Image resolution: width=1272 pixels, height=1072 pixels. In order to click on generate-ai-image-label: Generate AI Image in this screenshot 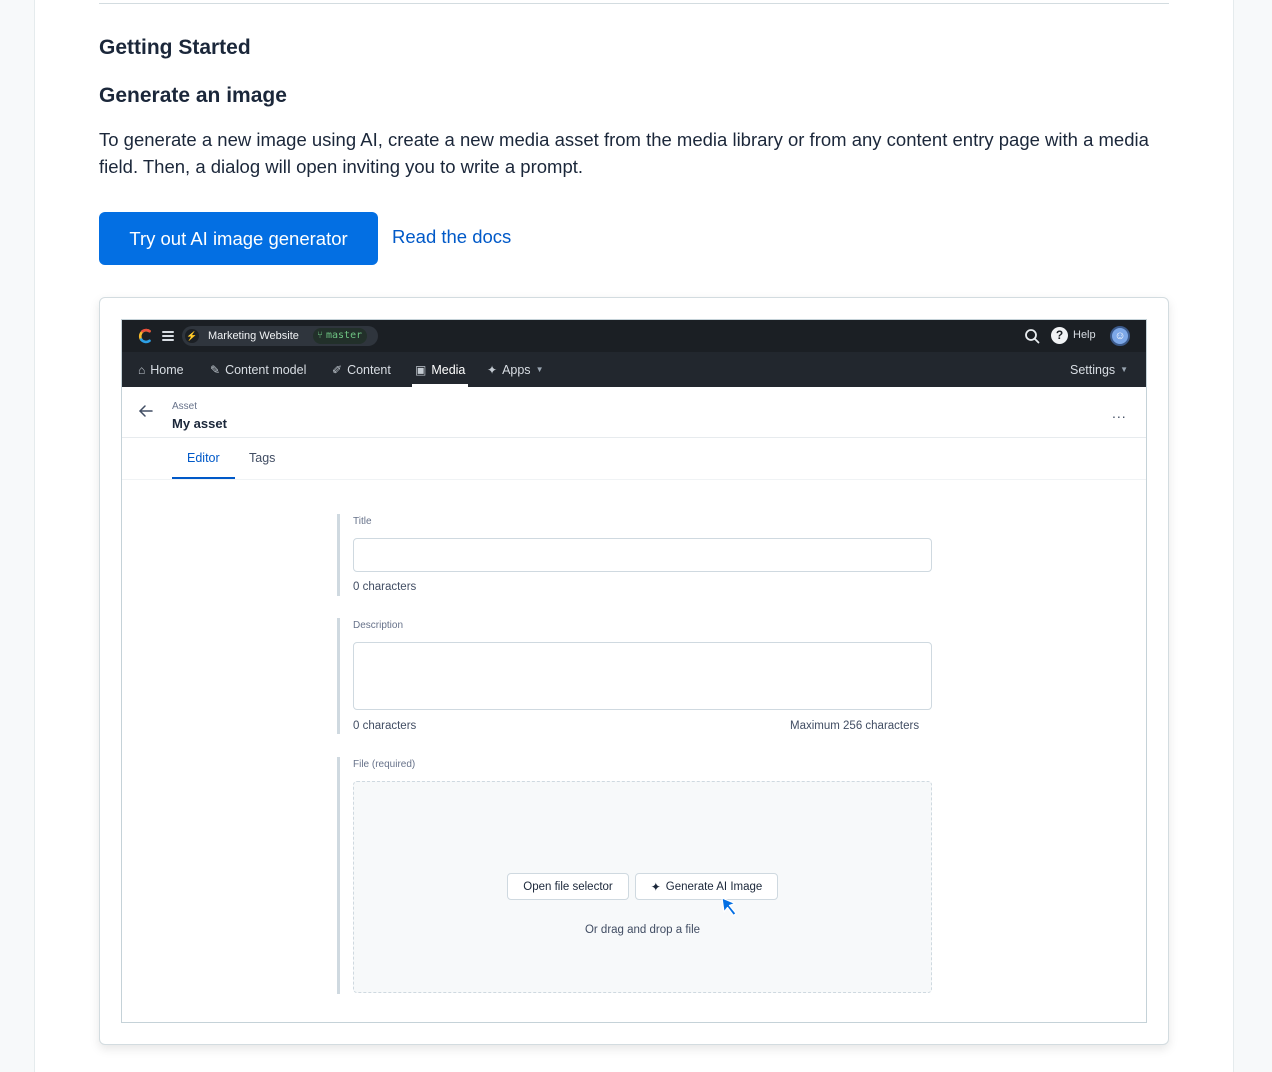, I will do `click(714, 886)`.